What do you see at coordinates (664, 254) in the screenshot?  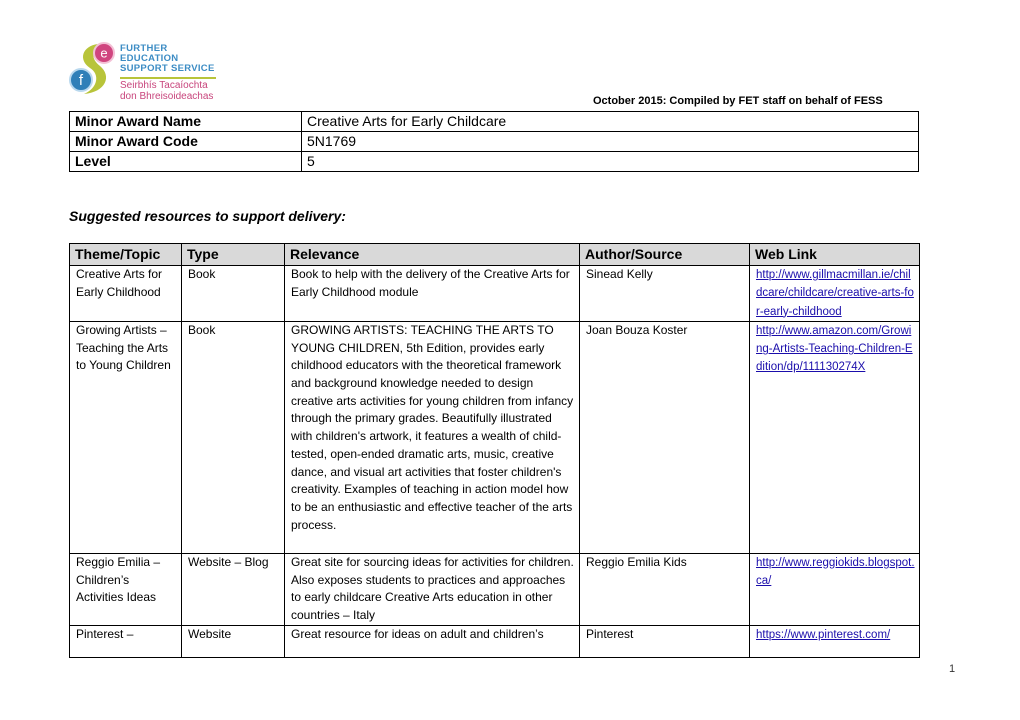 I see `header-author-source: Author/Source` at bounding box center [664, 254].